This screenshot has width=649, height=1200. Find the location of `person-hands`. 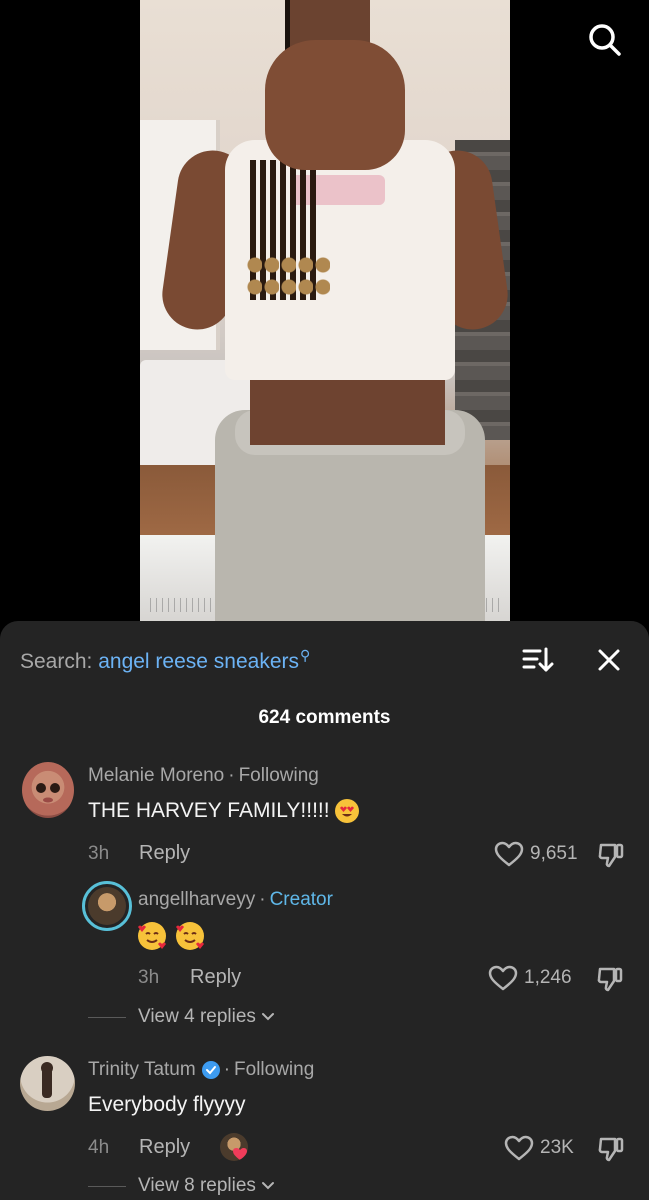

person-hands is located at coordinates (335, 105).